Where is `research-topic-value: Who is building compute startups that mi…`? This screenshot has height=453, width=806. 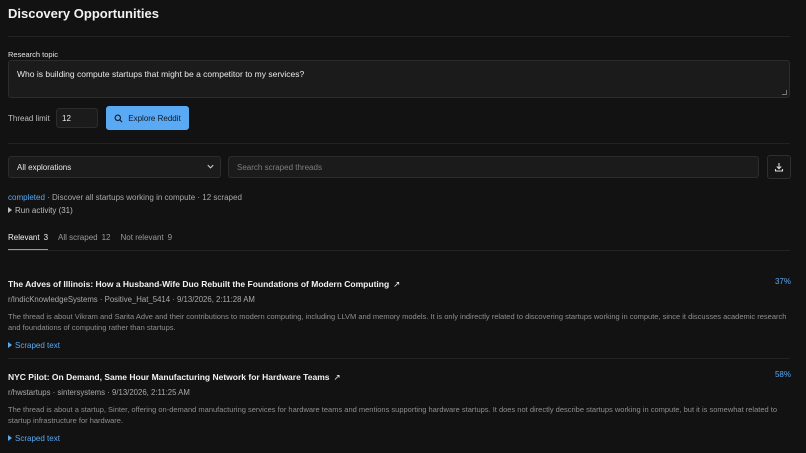
research-topic-value: Who is building compute startups that mi… is located at coordinates (161, 74).